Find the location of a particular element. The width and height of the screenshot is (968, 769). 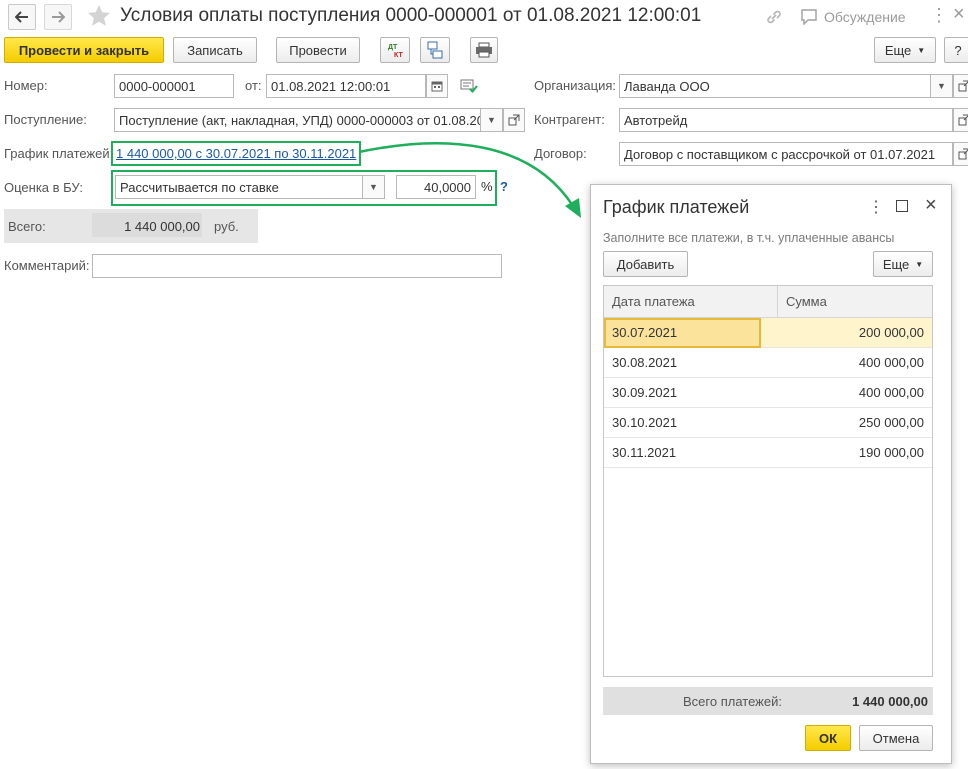

number-field: 0000-000001 is located at coordinates (174, 86).